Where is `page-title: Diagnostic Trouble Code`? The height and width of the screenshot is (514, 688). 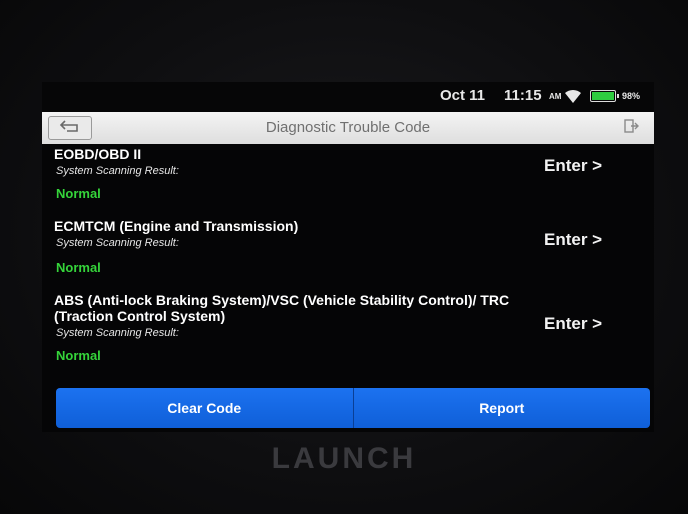
page-title: Diagnostic Trouble Code is located at coordinates (348, 127).